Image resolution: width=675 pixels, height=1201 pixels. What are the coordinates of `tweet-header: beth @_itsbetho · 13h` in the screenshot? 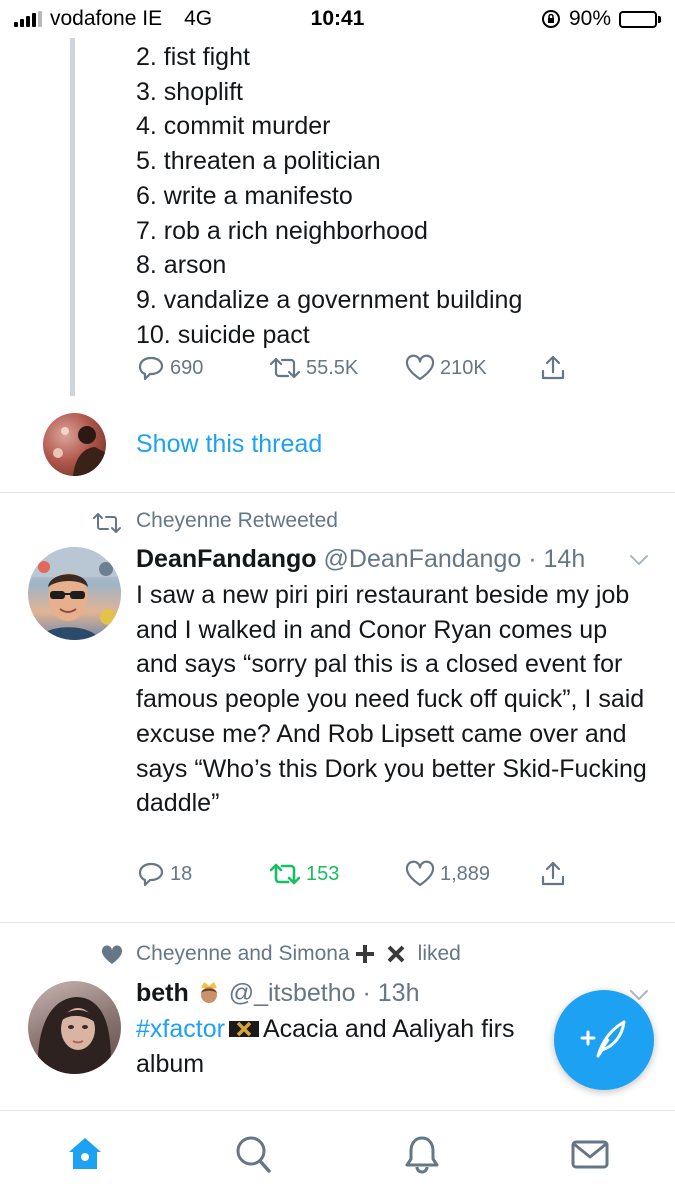 It's located at (277, 993).